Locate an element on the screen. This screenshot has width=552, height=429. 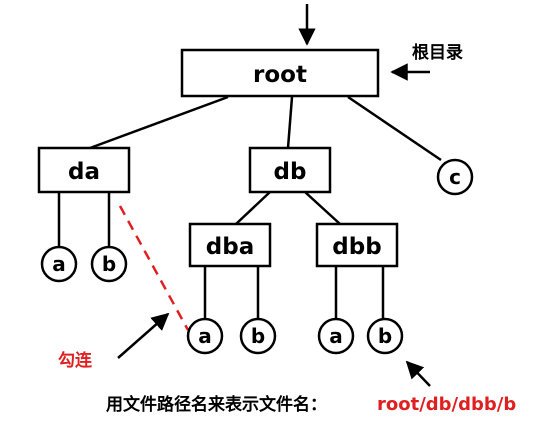
node-c-label: c is located at coordinates (455, 177).